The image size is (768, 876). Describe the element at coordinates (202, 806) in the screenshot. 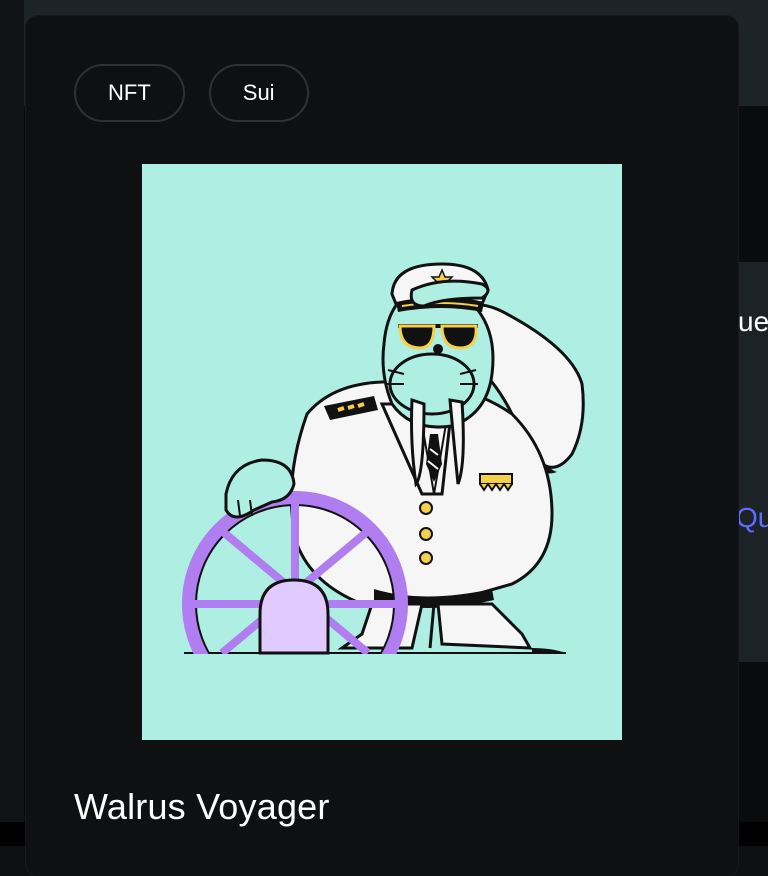

I see `nft-title: Walrus Voyager` at that location.